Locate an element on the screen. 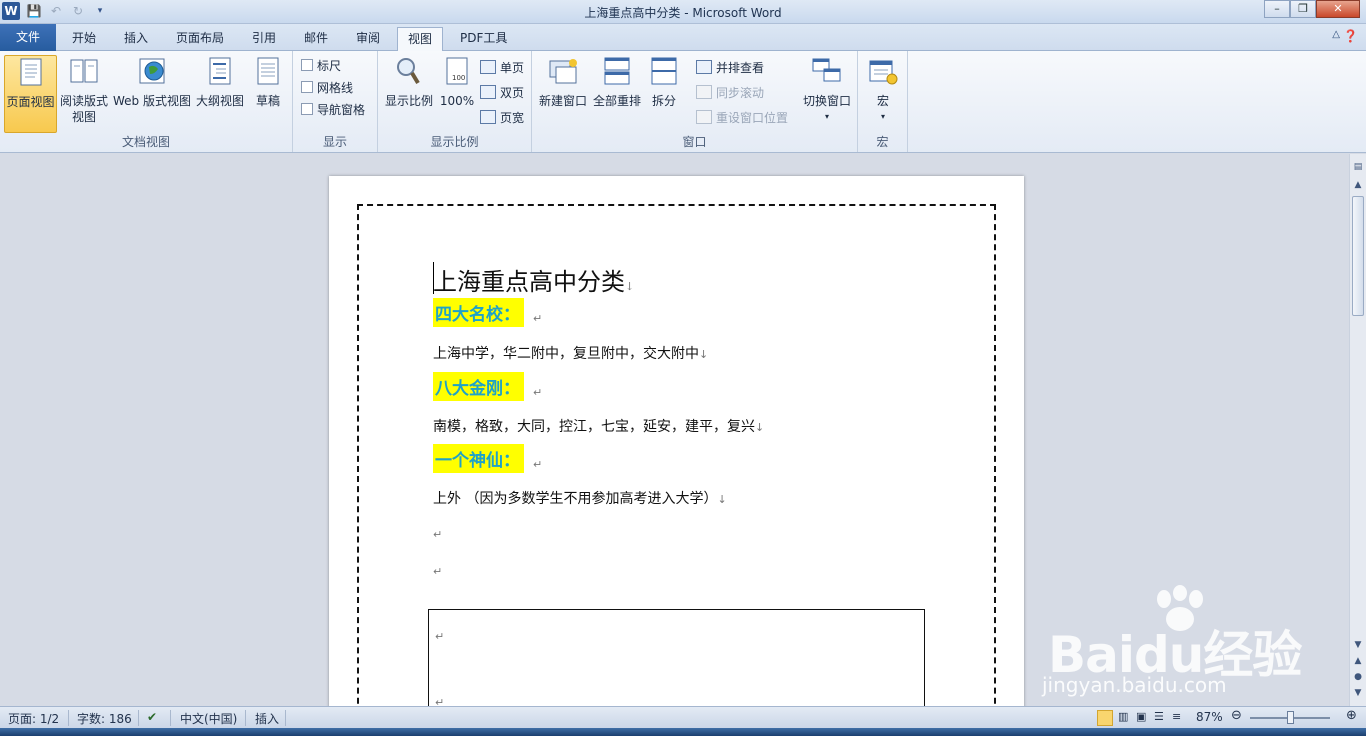 Image resolution: width=1366 pixels, height=736 pixels. zoom-button: 显示比例 is located at coordinates (409, 82).